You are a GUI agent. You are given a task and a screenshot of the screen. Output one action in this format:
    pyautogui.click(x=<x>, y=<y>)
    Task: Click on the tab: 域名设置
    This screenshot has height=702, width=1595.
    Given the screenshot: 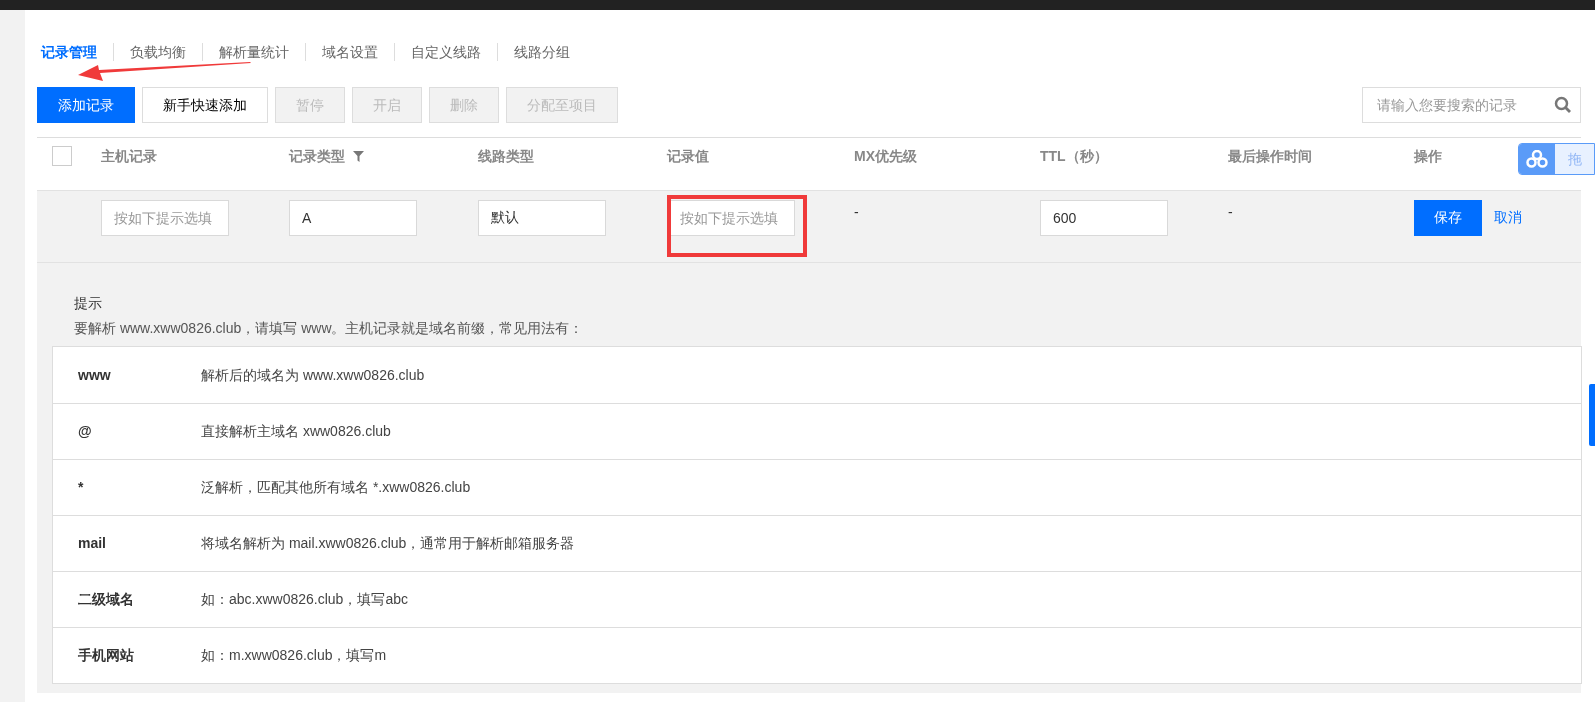 What is the action you would take?
    pyautogui.click(x=350, y=52)
    